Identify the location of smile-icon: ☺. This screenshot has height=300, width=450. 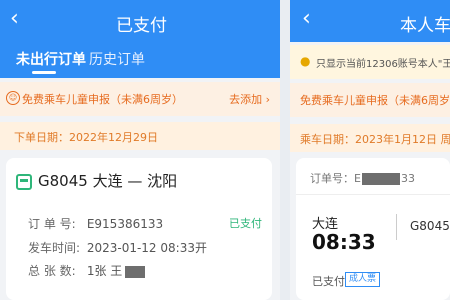
(13, 98).